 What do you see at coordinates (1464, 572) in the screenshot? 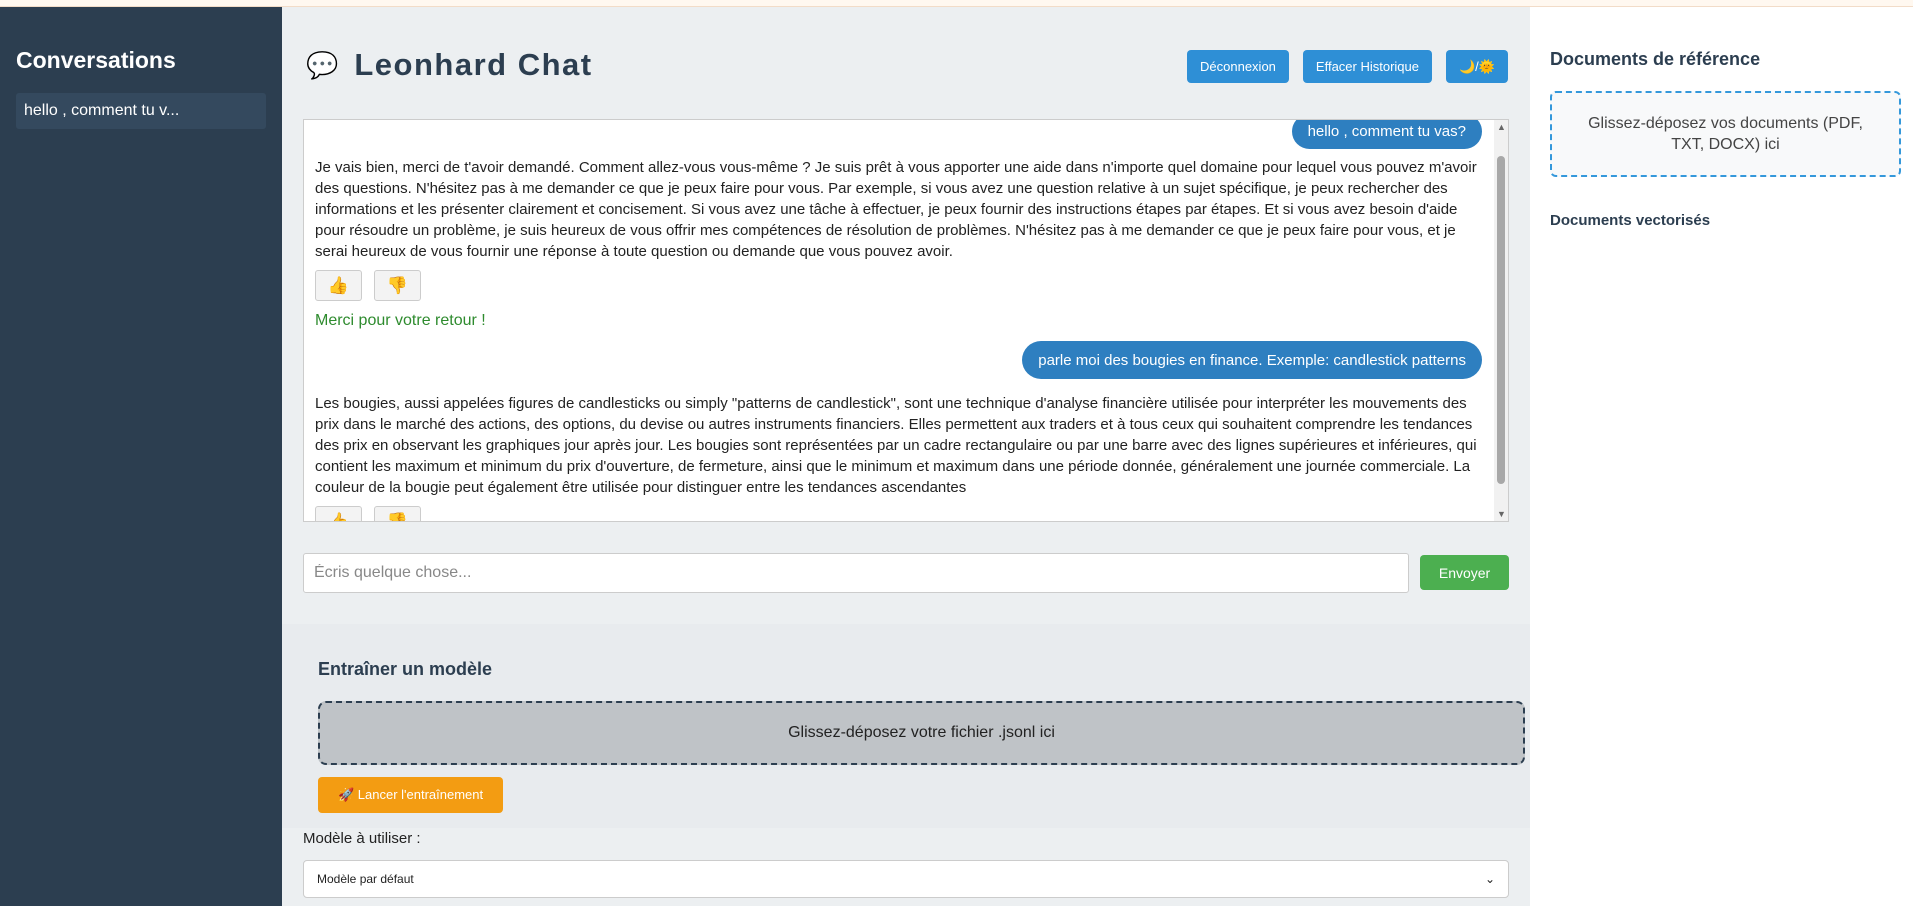
I see `send-button: Envoyer` at bounding box center [1464, 572].